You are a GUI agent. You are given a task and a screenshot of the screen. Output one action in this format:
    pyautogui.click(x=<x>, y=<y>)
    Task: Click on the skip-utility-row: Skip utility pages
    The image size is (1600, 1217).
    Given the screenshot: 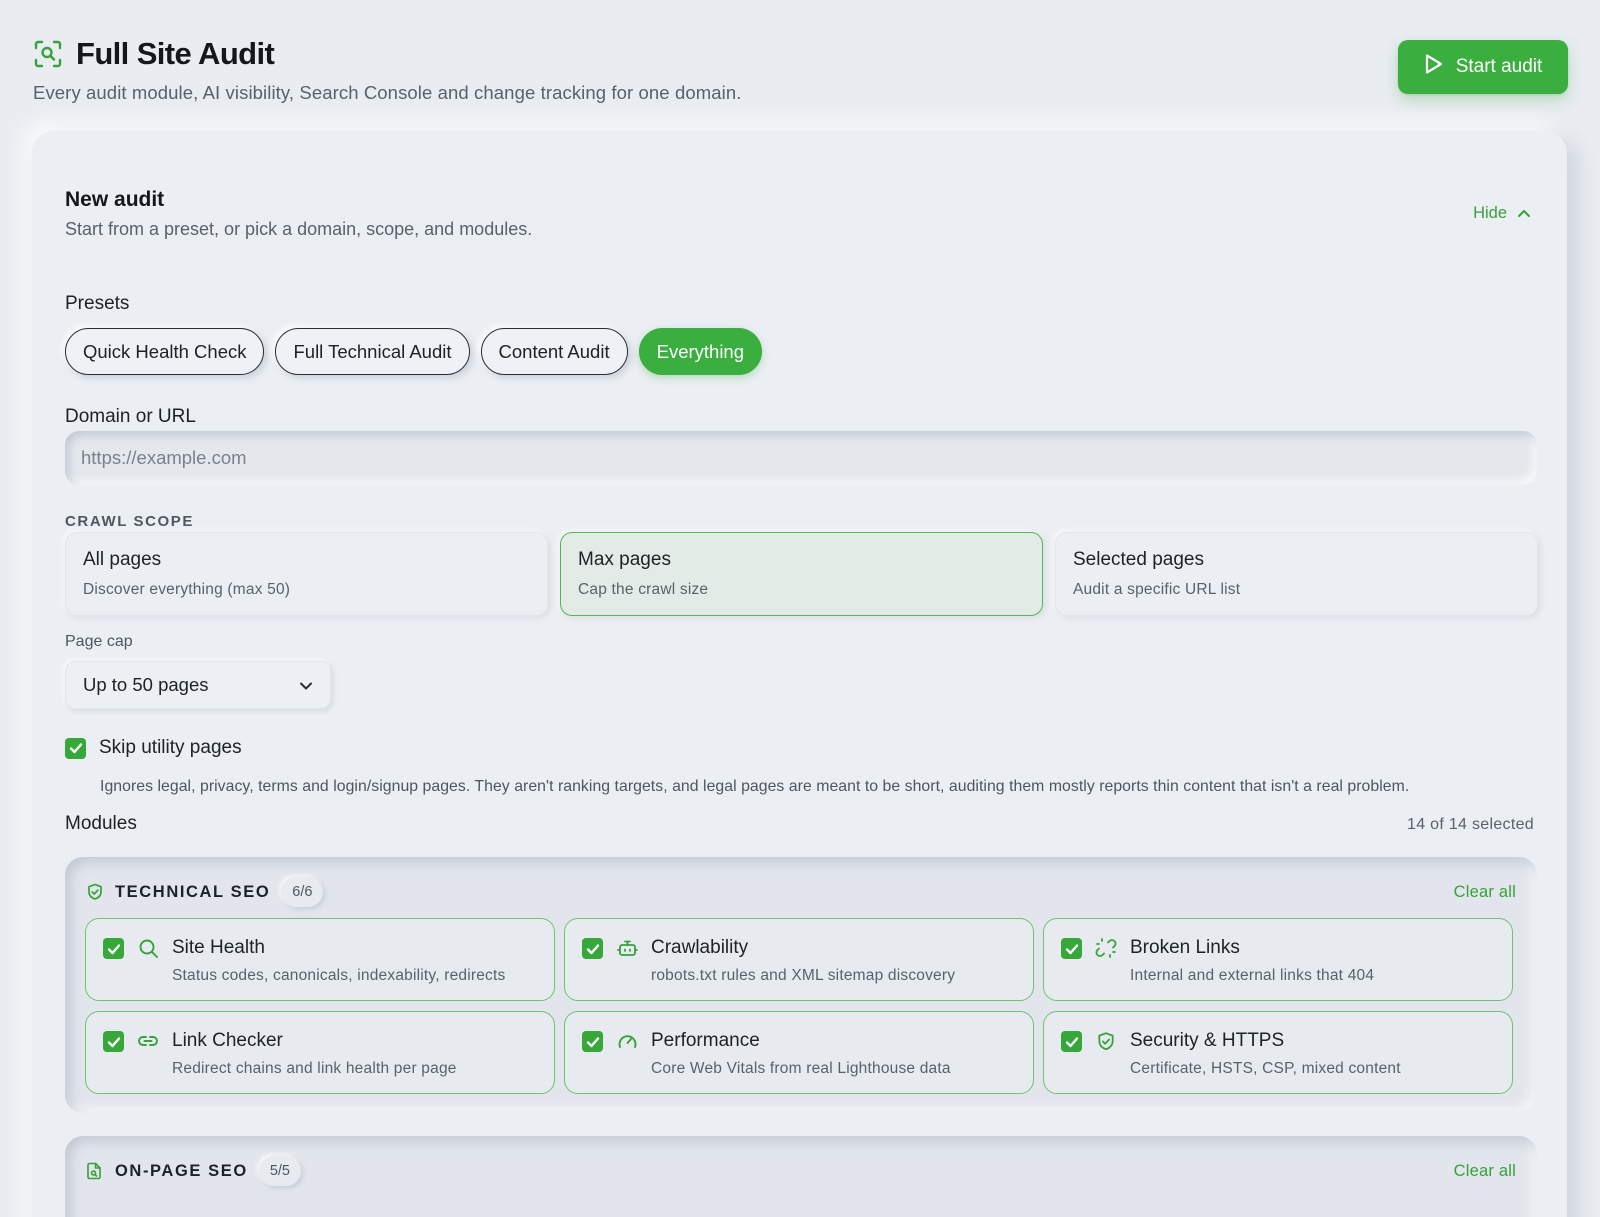 What is the action you would take?
    pyautogui.click(x=153, y=748)
    